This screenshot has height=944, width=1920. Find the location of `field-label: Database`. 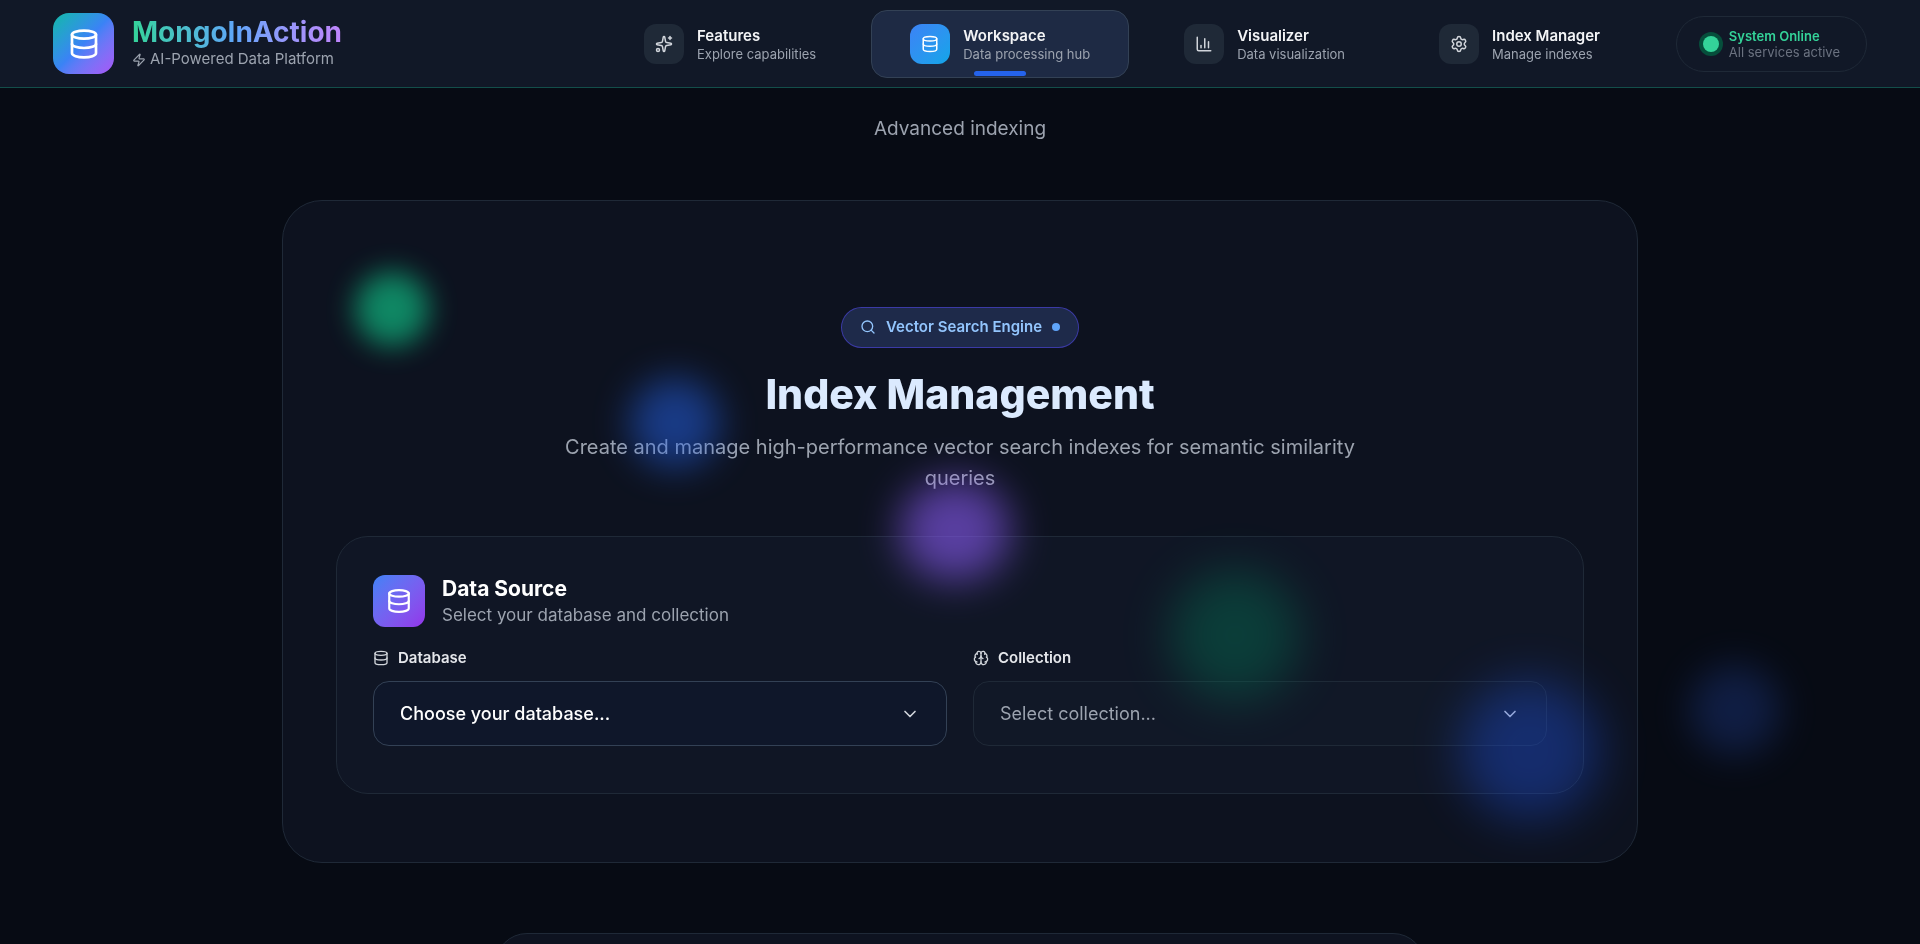

field-label: Database is located at coordinates (432, 657).